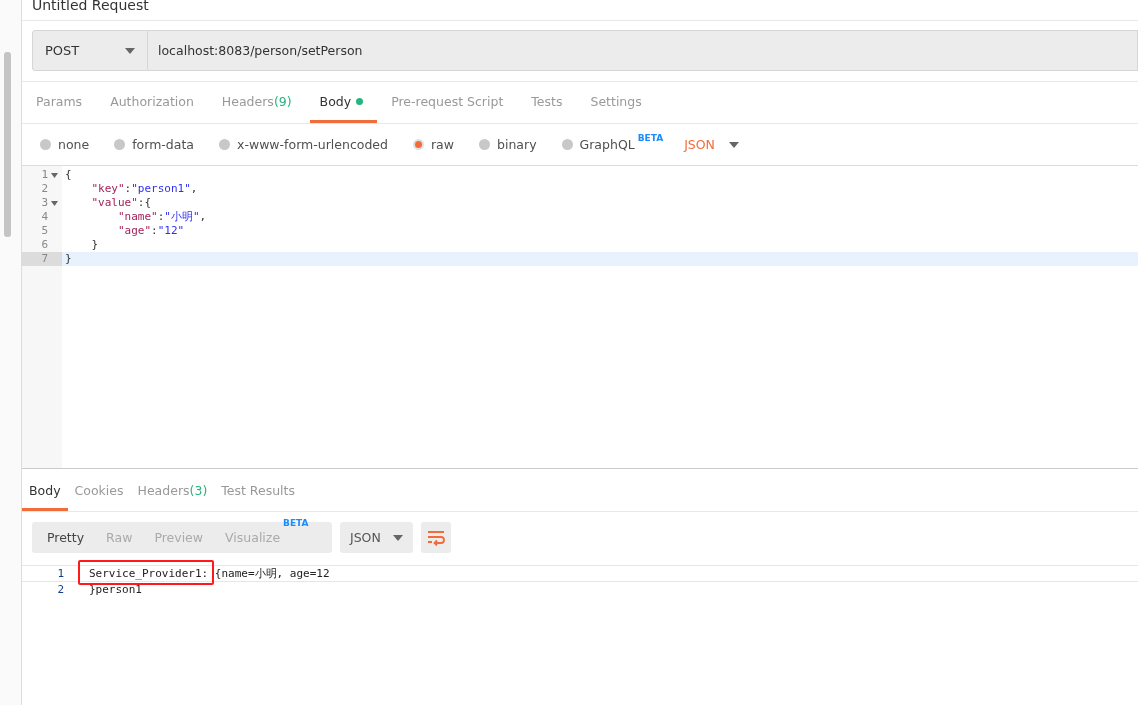 The image size is (1138, 705). I want to click on line-number: 4, so click(44, 217).